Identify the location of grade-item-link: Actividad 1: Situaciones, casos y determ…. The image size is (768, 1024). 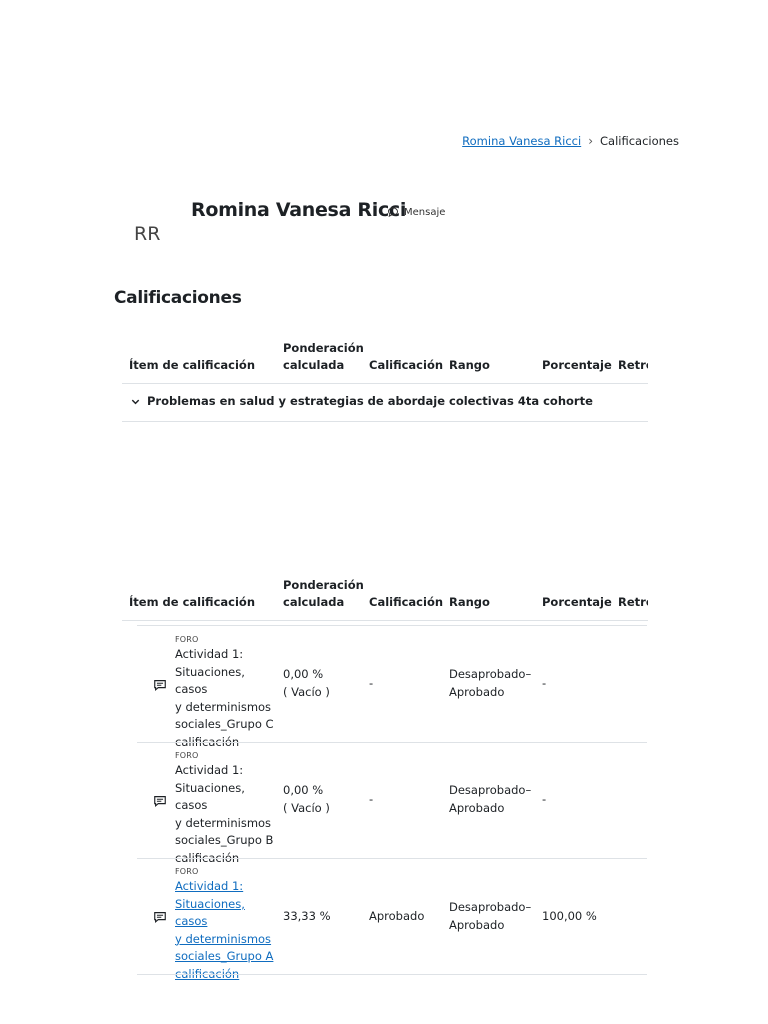
(225, 930).